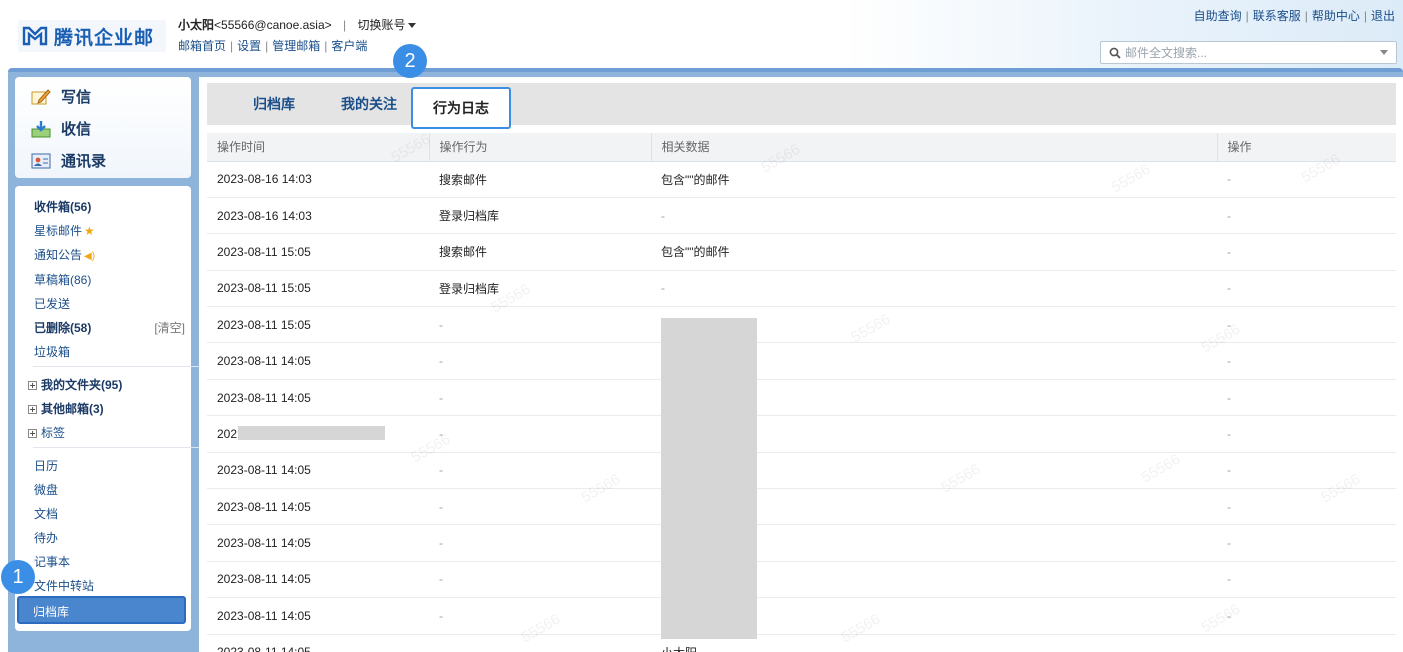 The width and height of the screenshot is (1403, 652). What do you see at coordinates (801, 434) in the screenshot?
I see `table-row: 202- -` at bounding box center [801, 434].